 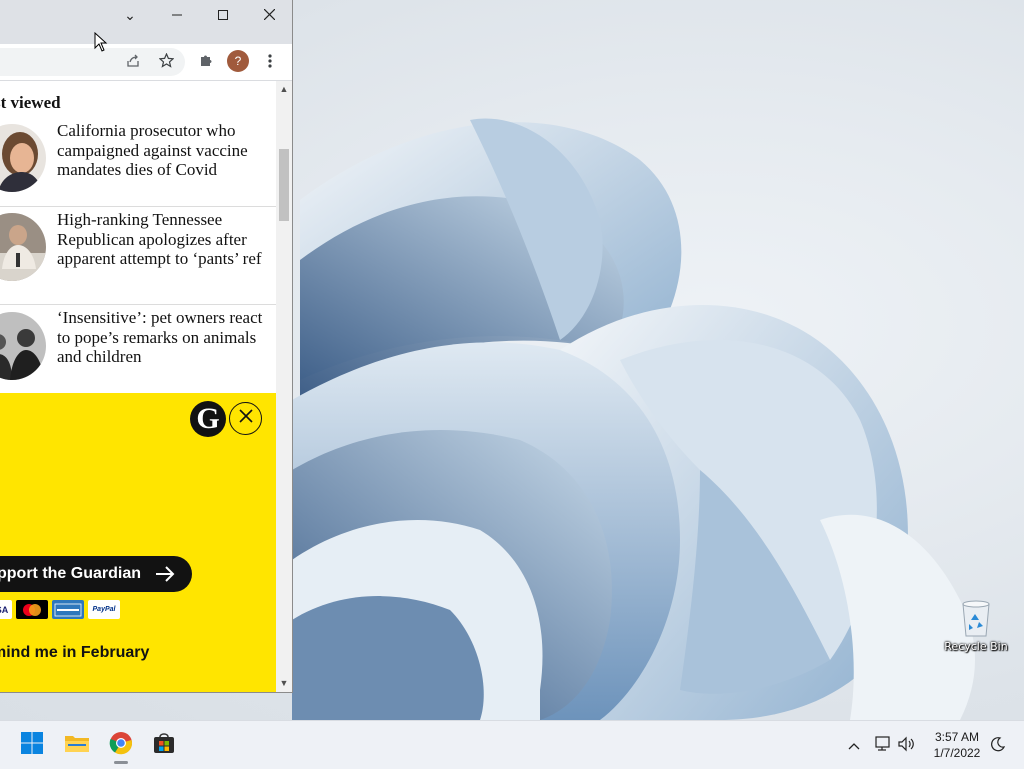 I want to click on taskbar-clock: 3:57 AM 1/7/2022, so click(x=957, y=745).